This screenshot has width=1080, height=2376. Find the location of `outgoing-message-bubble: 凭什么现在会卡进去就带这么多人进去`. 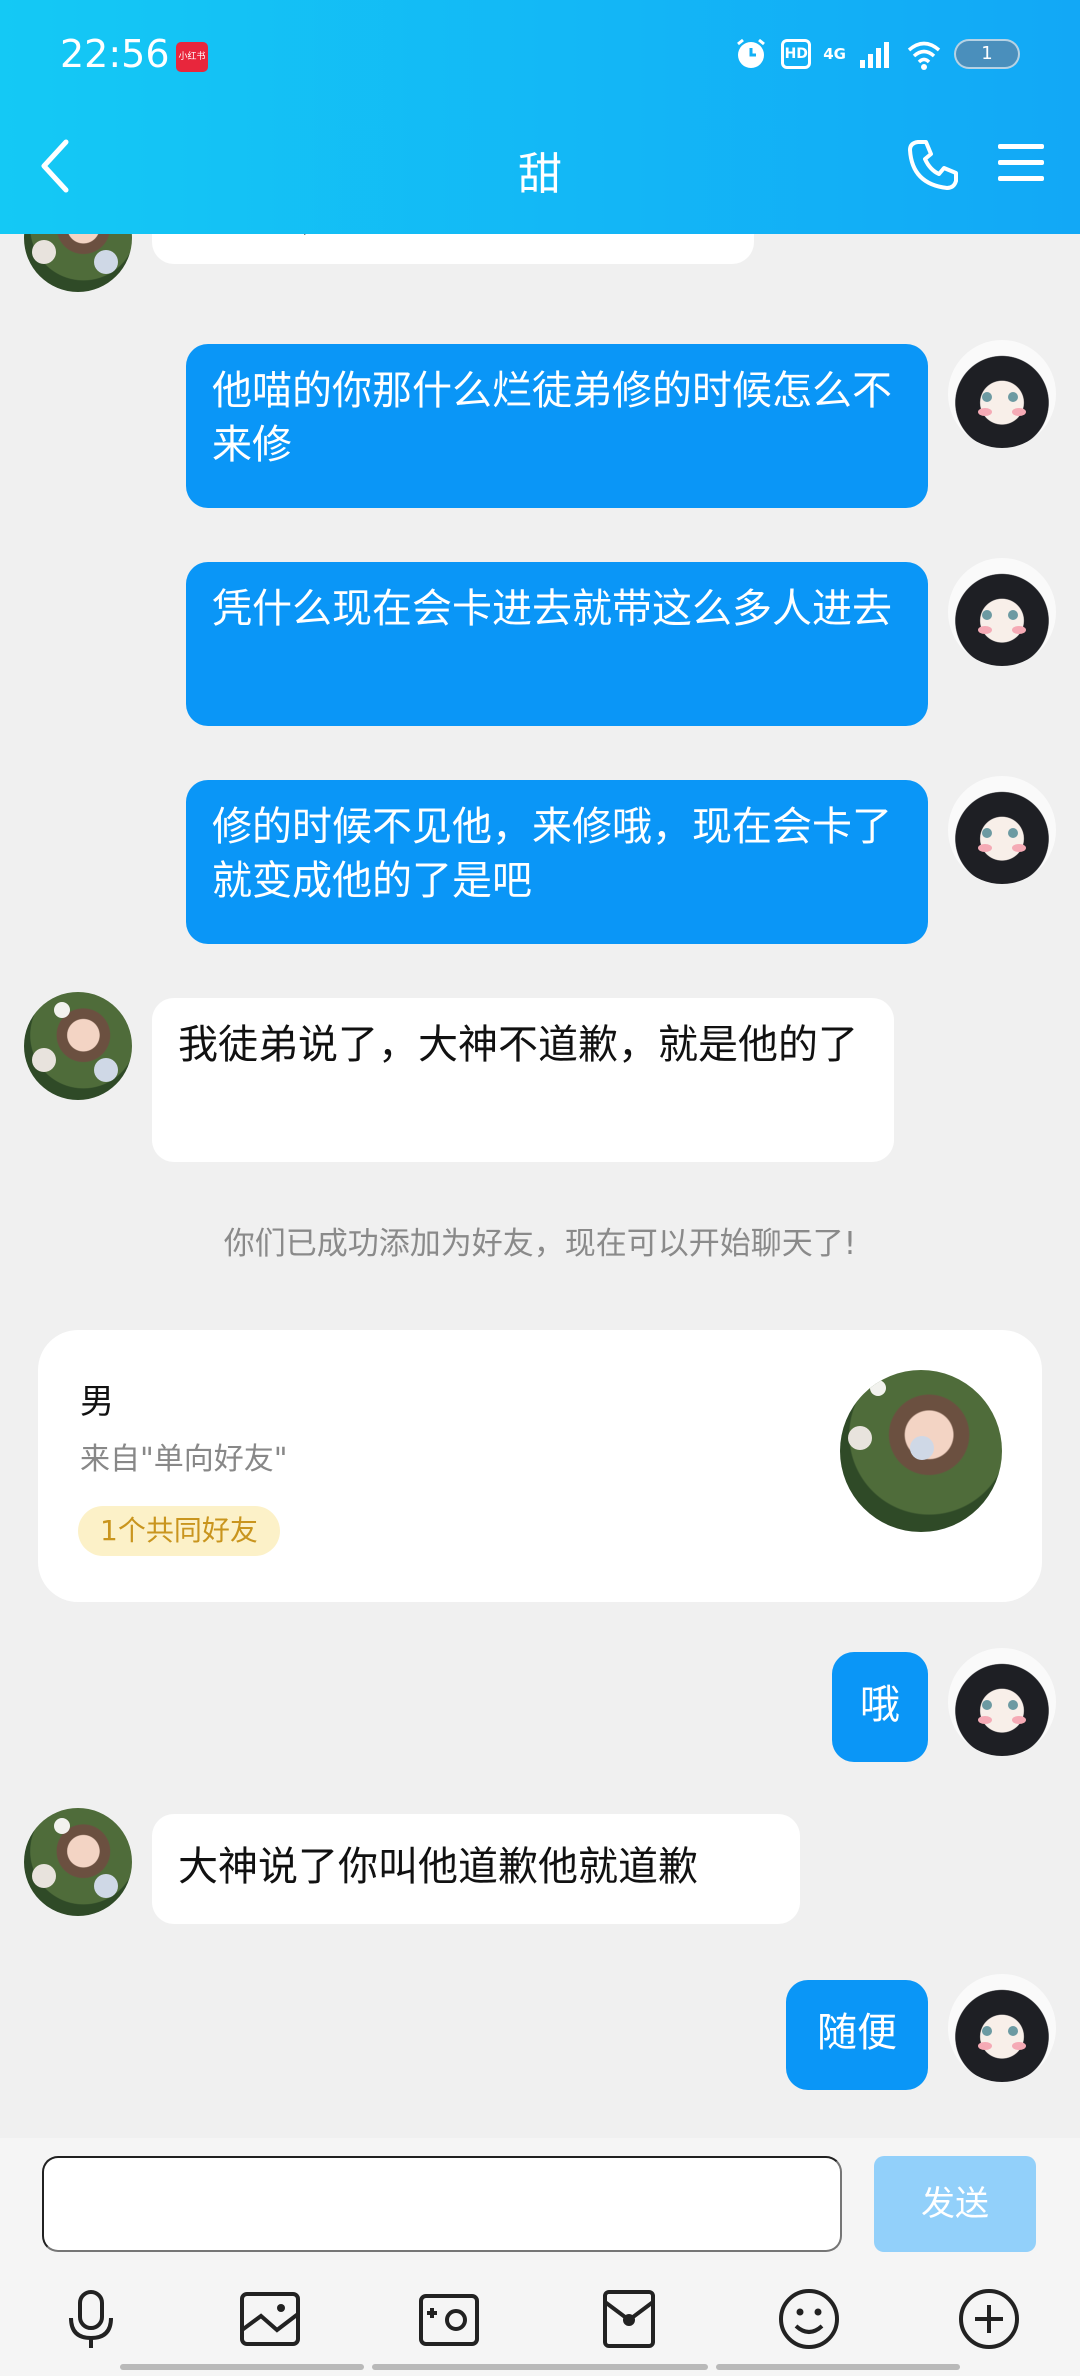

outgoing-message-bubble: 凭什么现在会卡进去就带这么多人进去 is located at coordinates (557, 644).